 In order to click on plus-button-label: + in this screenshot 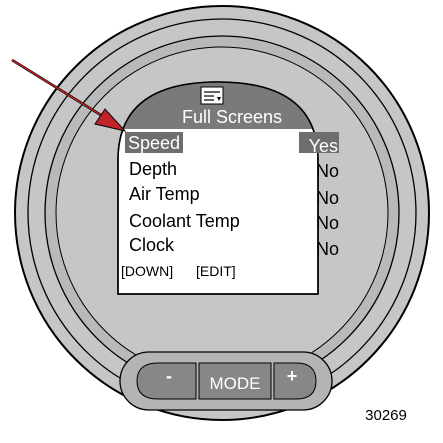, I will do `click(292, 376)`.